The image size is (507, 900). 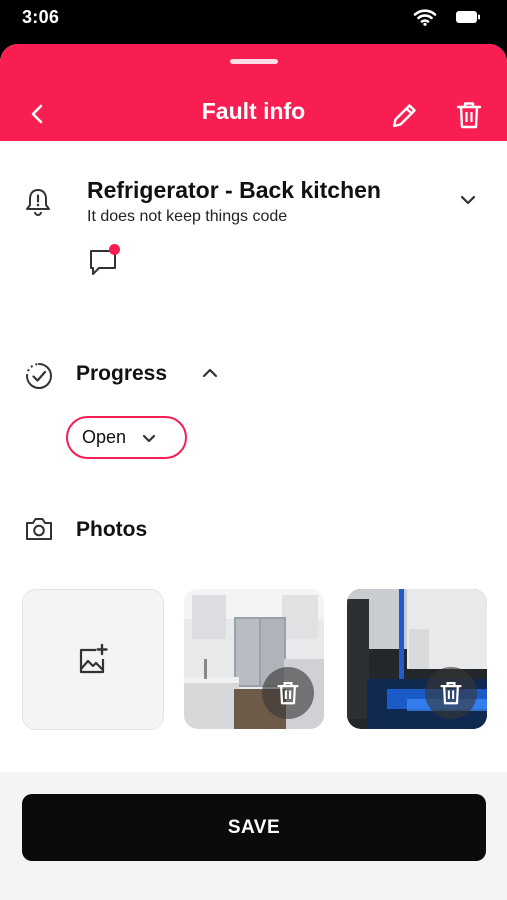 I want to click on footer: SAVE, so click(x=253, y=836).